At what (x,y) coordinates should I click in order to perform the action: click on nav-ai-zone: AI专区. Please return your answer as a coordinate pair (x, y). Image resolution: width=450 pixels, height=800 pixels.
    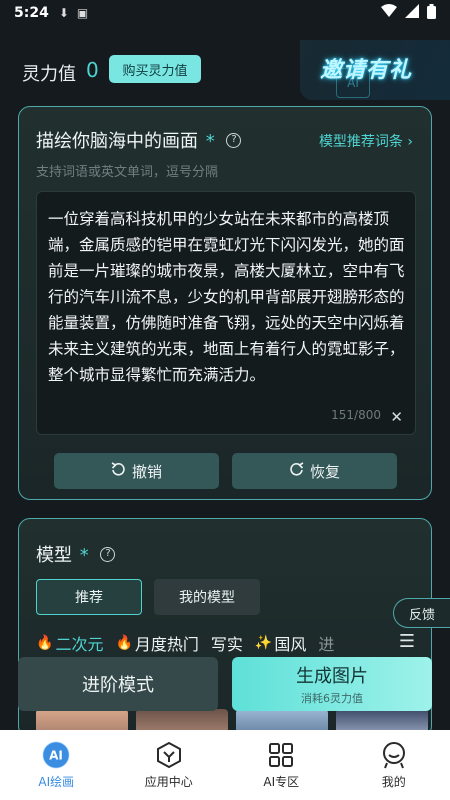
    Looking at the image, I should click on (281, 765).